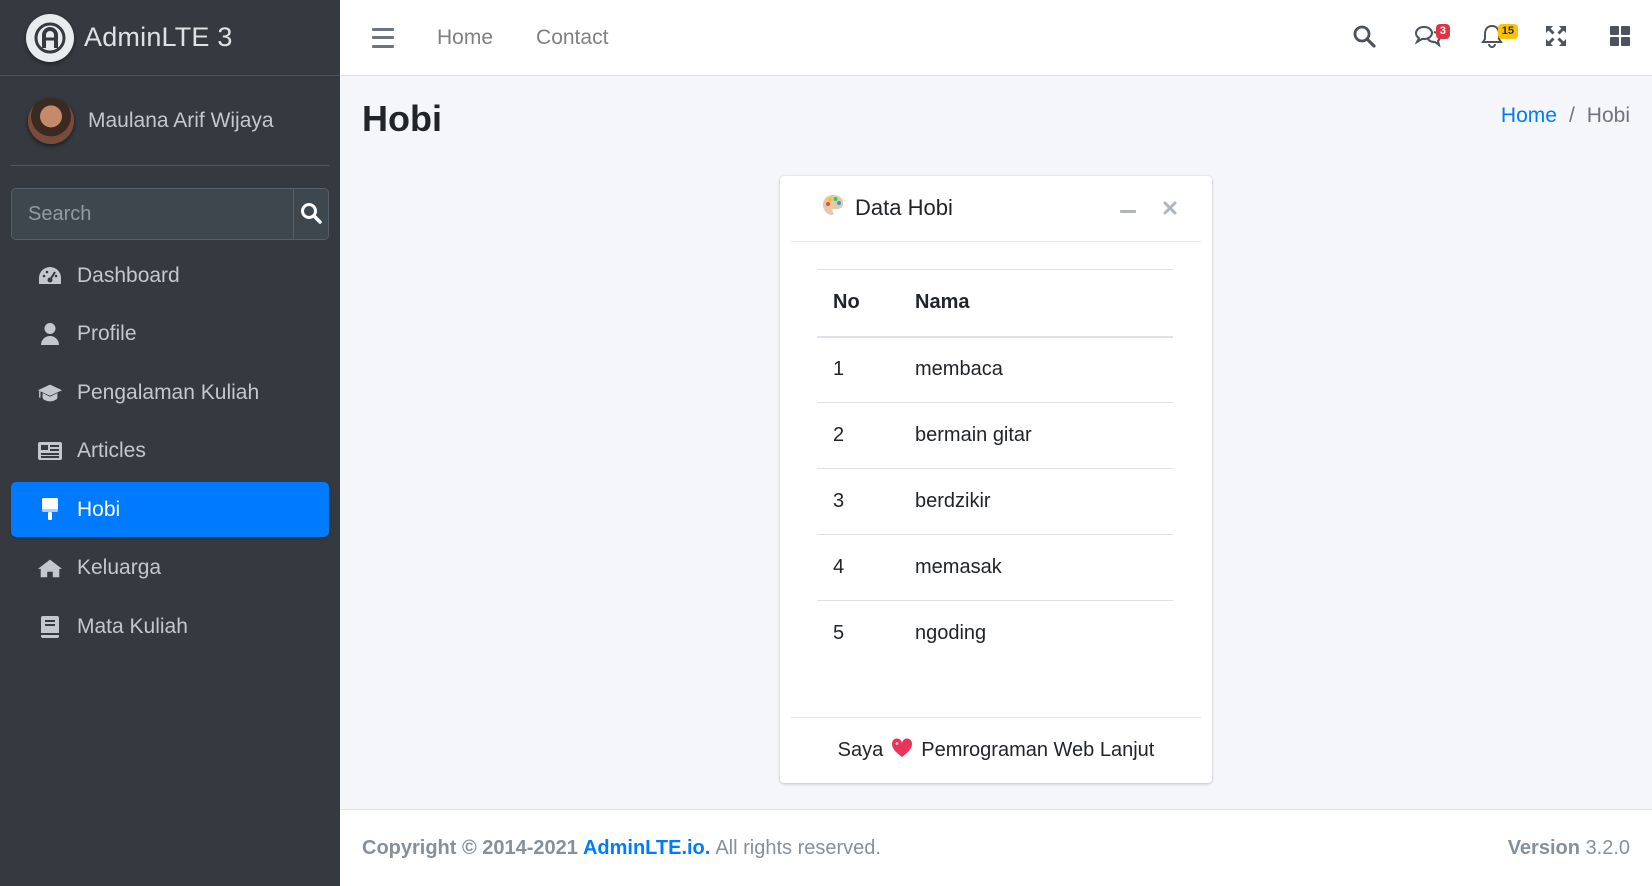 The image size is (1652, 886). I want to click on collapse-card-button, so click(1128, 210).